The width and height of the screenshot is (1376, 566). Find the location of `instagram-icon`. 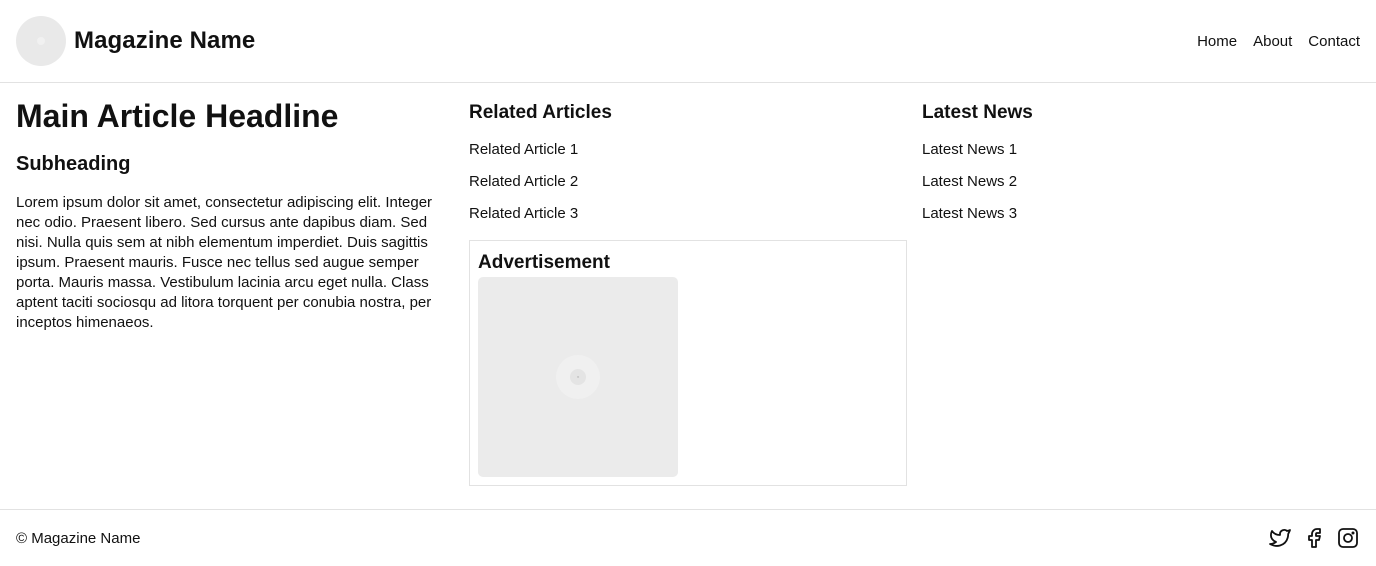

instagram-icon is located at coordinates (1348, 538).